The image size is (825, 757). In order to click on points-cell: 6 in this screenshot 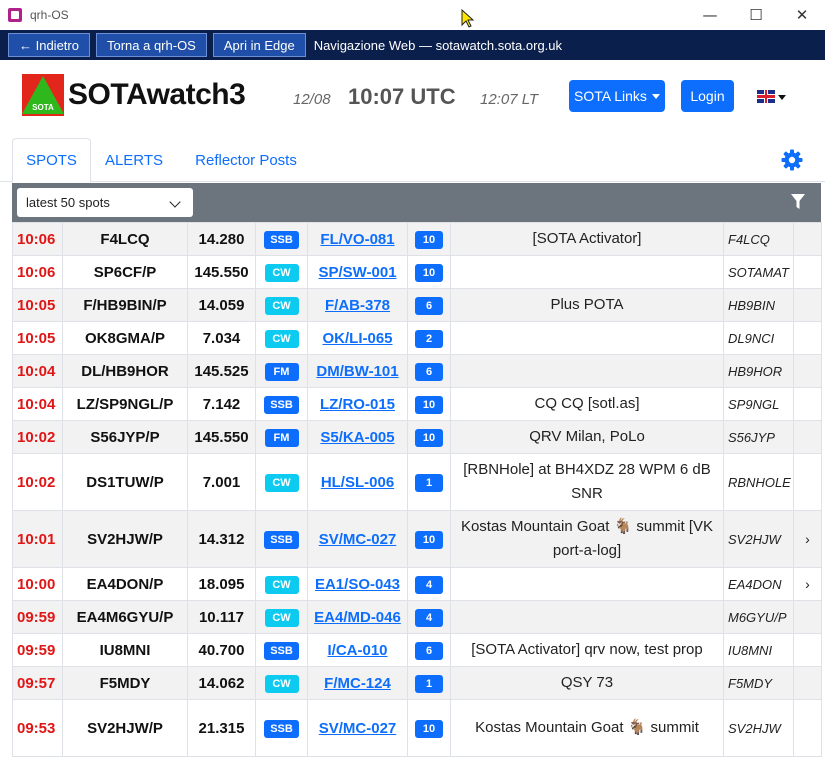, I will do `click(429, 305)`.